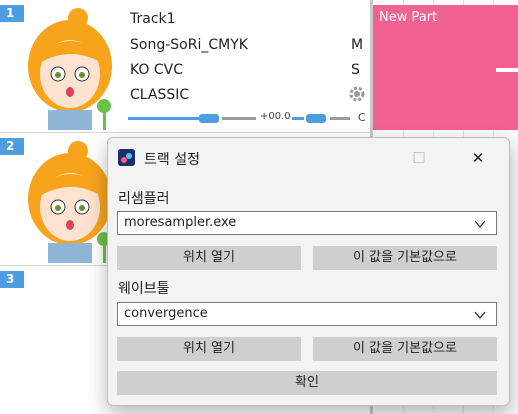  I want to click on part-note-preview, so click(507, 70).